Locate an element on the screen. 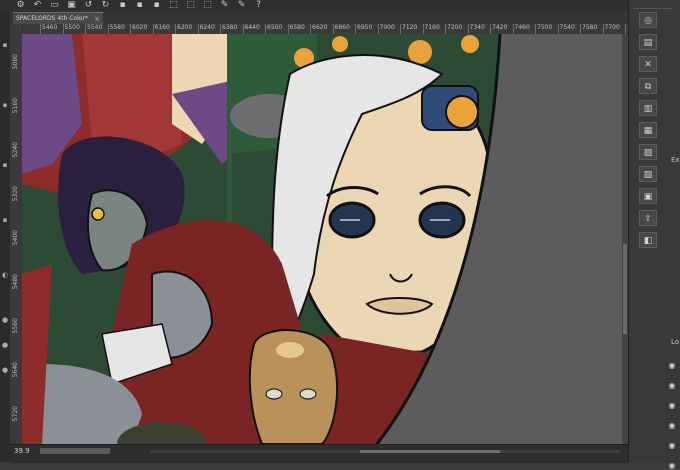 The width and height of the screenshot is (680, 470). panel-label-lo: Lo is located at coordinates (675, 342).